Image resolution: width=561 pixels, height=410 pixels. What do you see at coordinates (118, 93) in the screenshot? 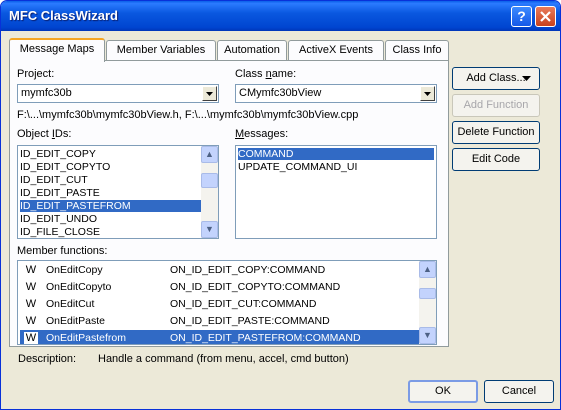
I see `project-combo: mymfc30b` at bounding box center [118, 93].